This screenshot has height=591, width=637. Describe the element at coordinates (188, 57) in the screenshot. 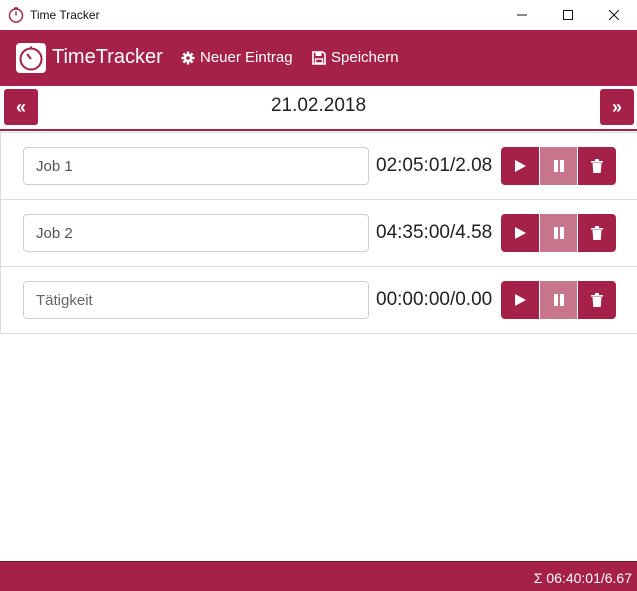

I see `gear-icon` at that location.